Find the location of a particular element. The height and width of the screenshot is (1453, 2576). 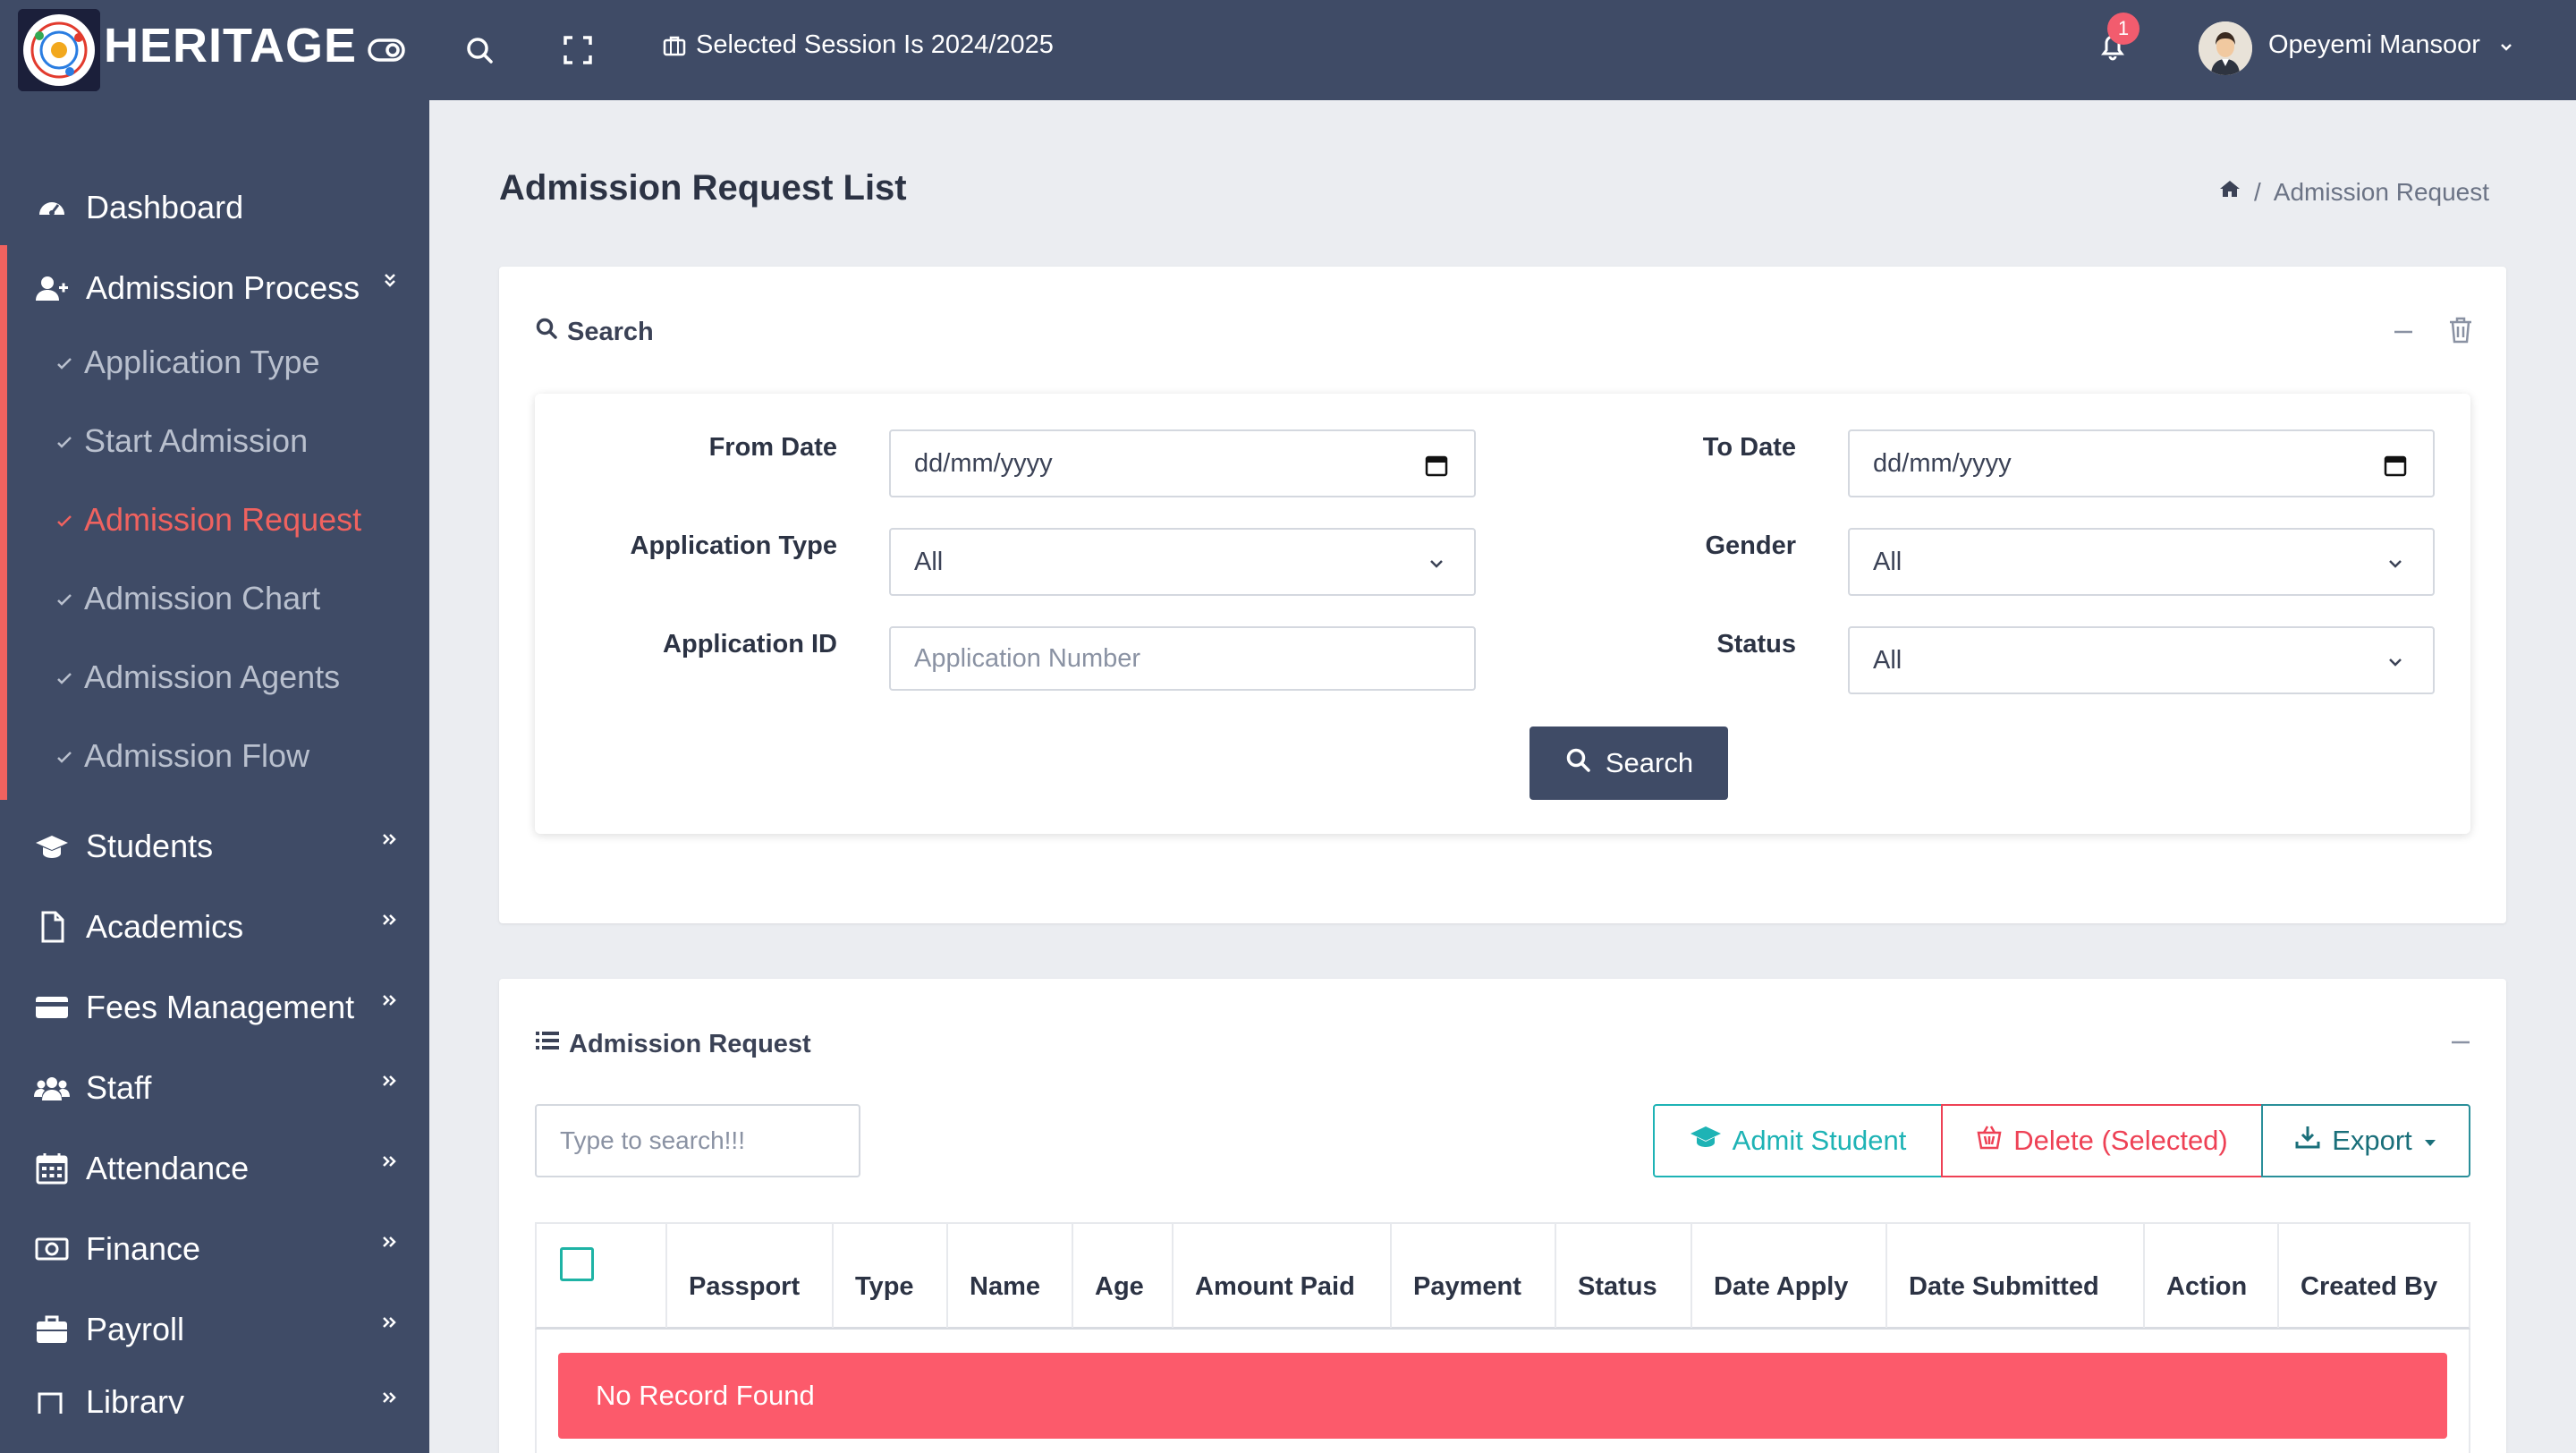

sidebar-item-label: Students is located at coordinates (150, 846).